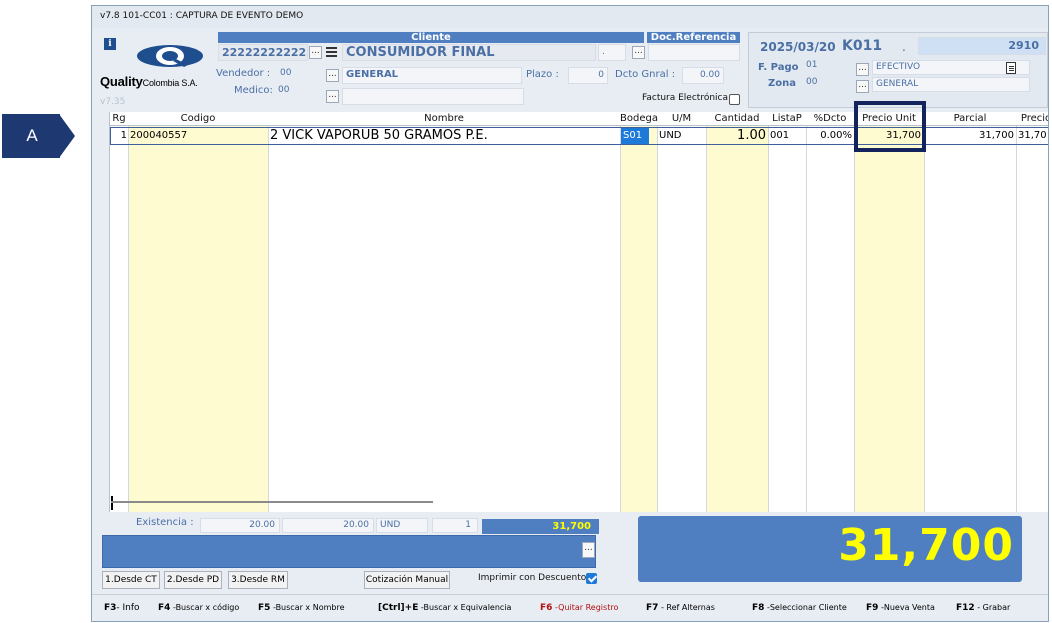 The image size is (1052, 623). Describe the element at coordinates (703, 75) in the screenshot. I see `dcto-field: 0.00` at that location.